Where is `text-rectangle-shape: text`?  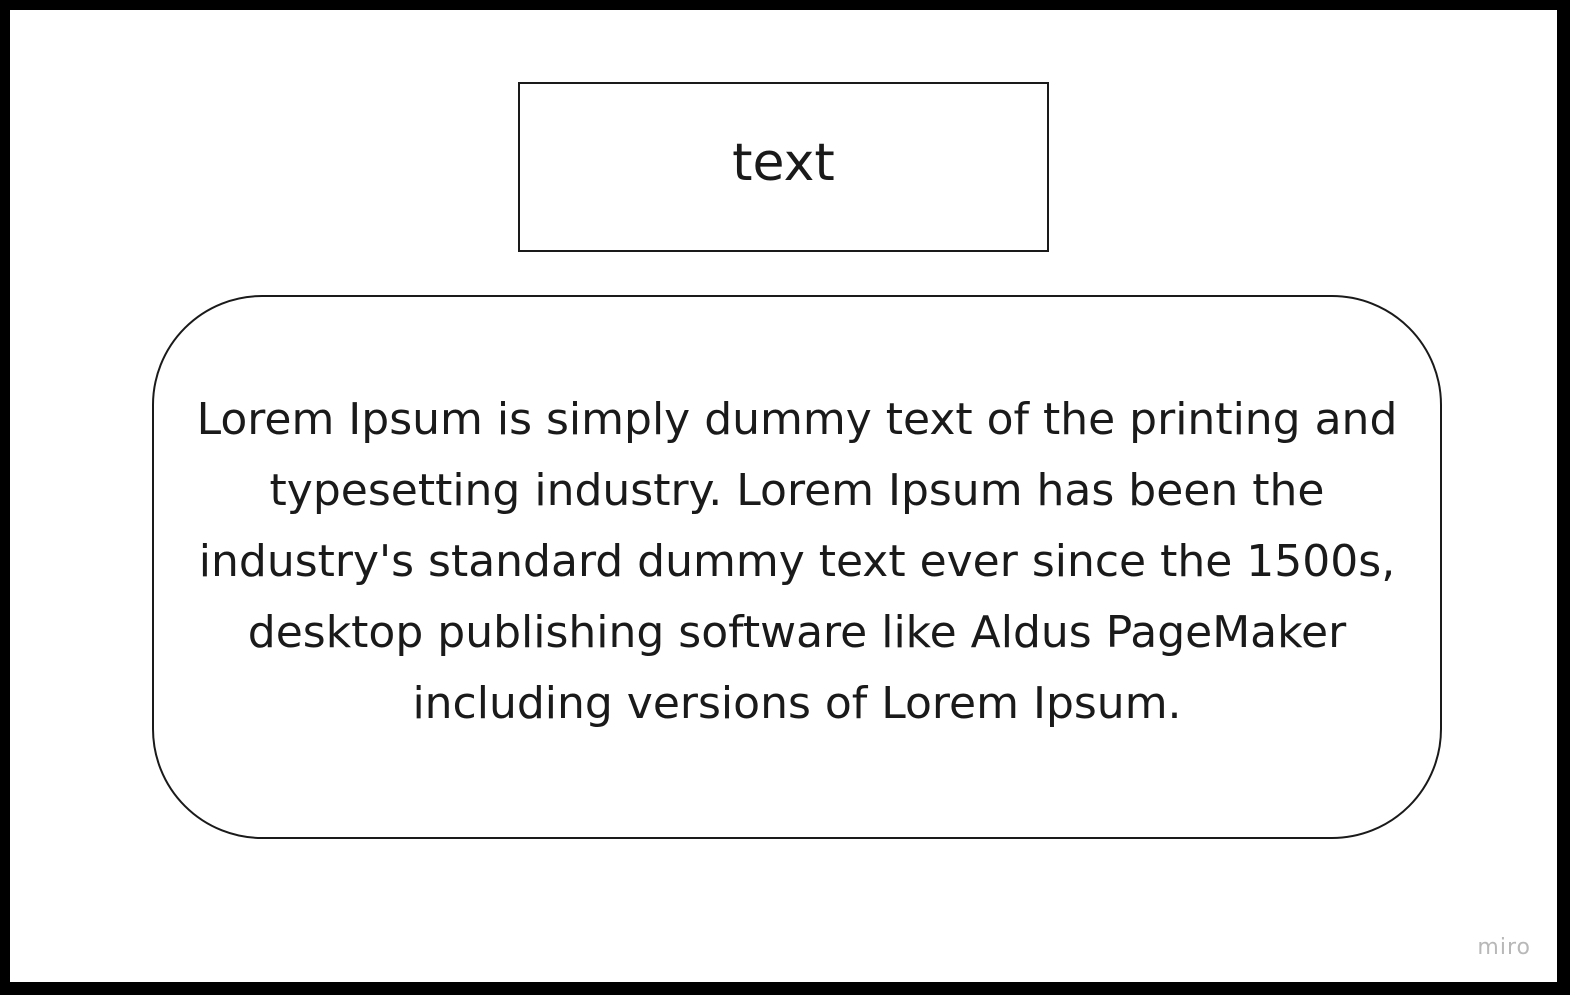 text-rectangle-shape: text is located at coordinates (783, 167).